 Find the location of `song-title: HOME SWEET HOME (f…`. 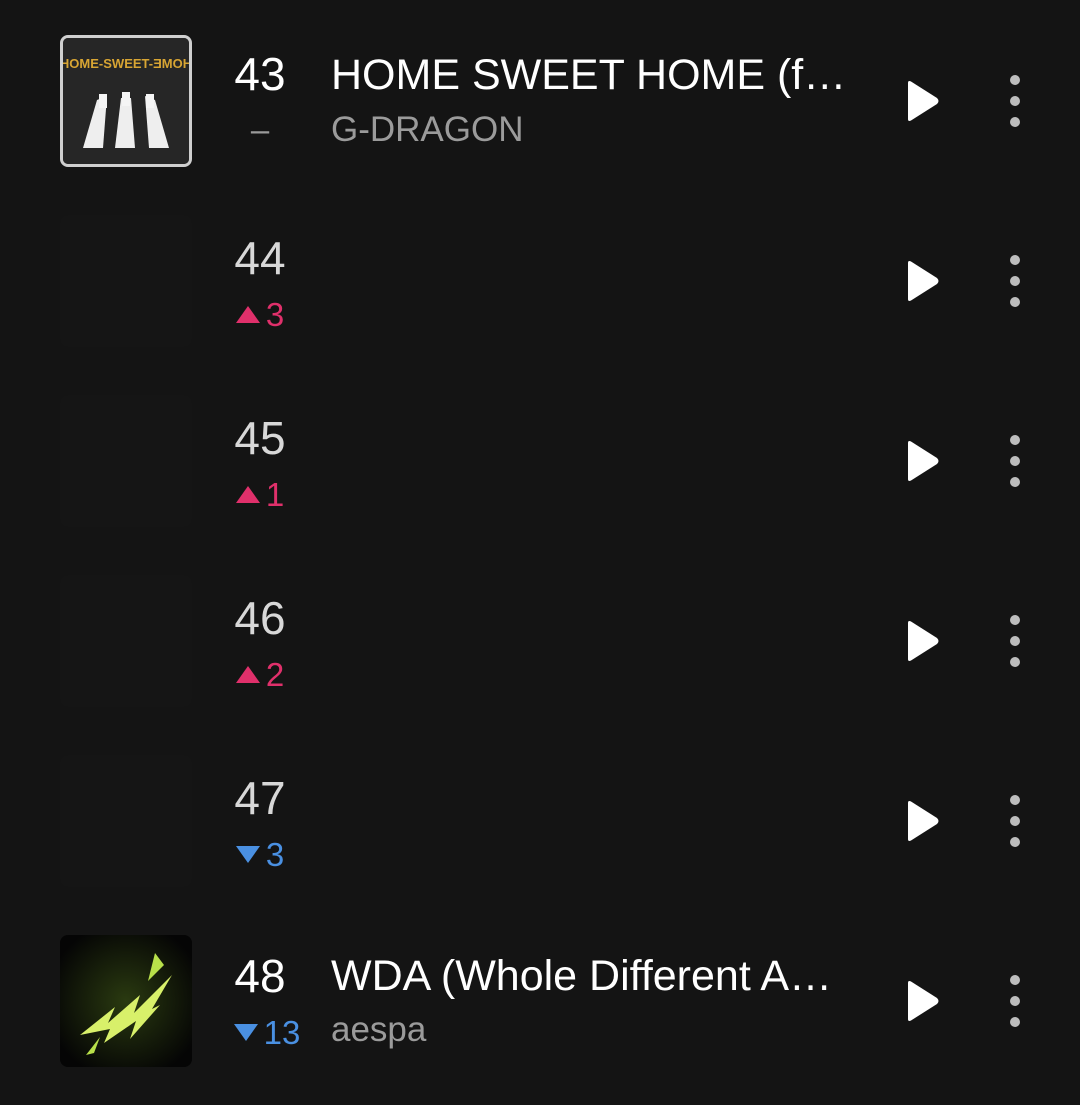

song-title: HOME SWEET HOME (f… is located at coordinates (591, 75).